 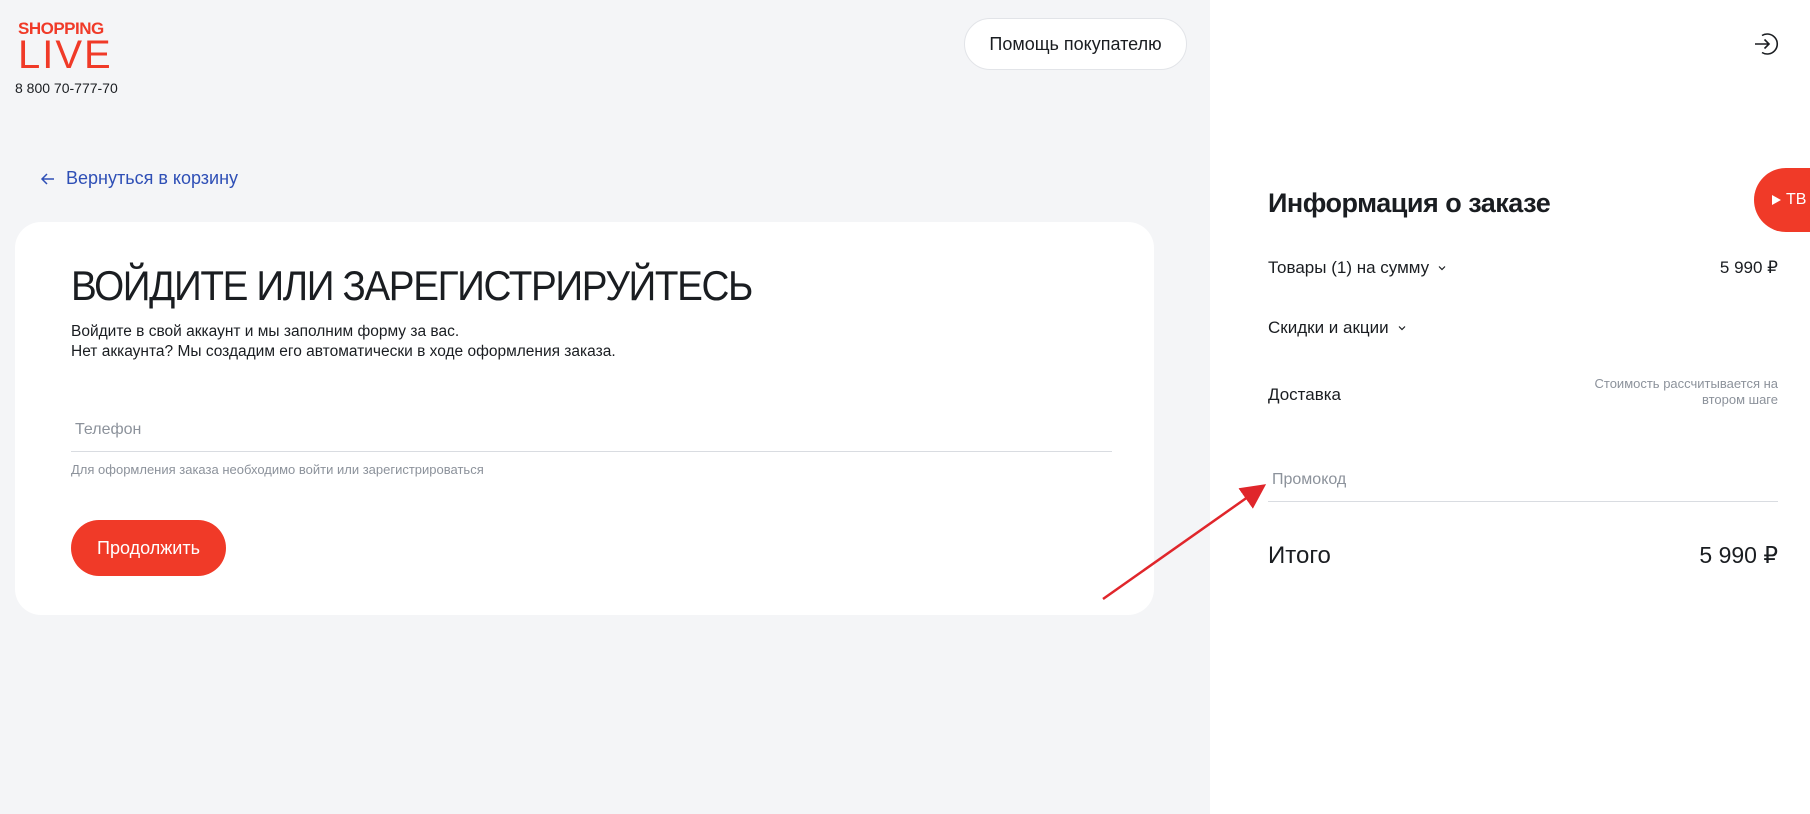 I want to click on arrow-left-icon, so click(x=47, y=178).